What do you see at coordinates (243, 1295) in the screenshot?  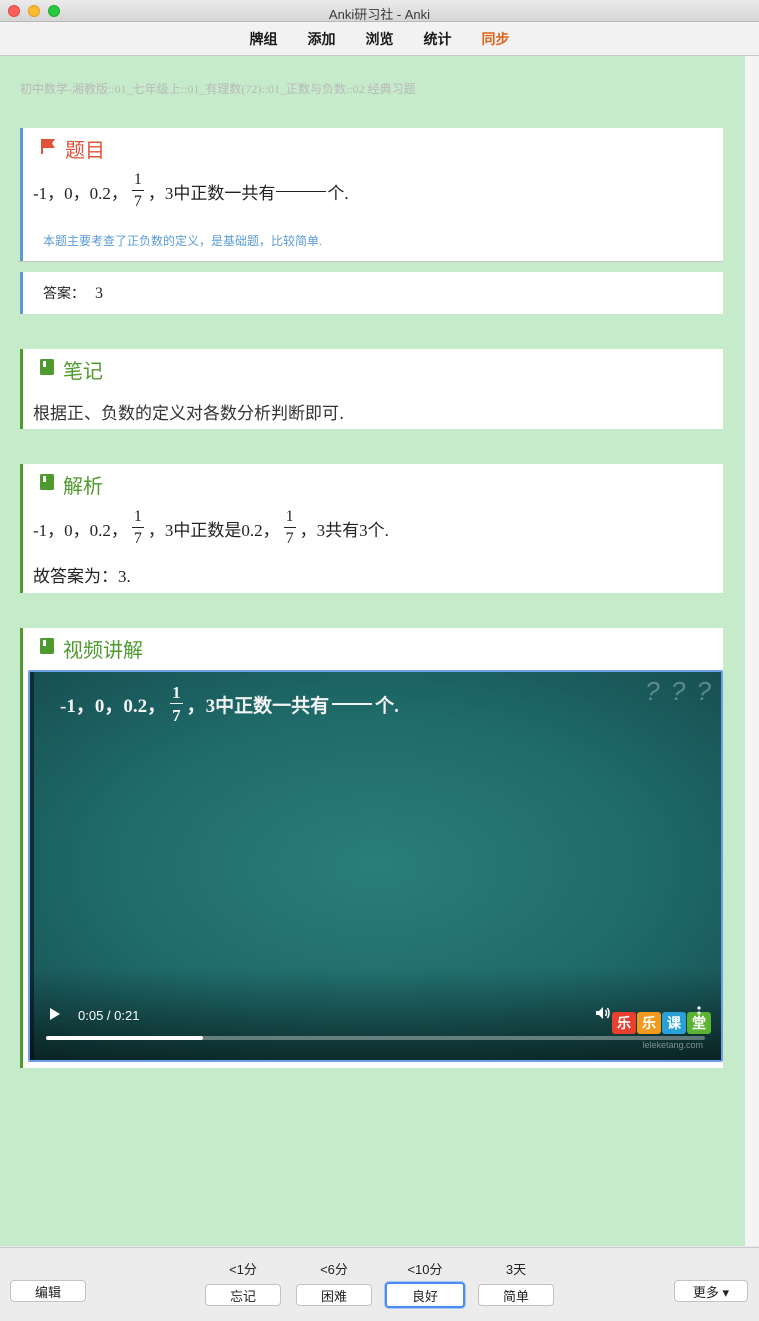 I see `again-button: 忘记` at bounding box center [243, 1295].